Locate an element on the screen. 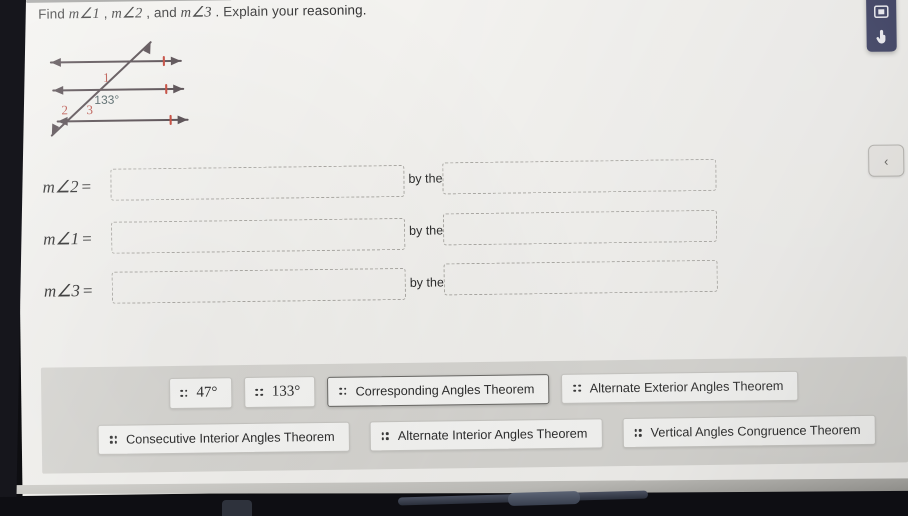  answer-tile-label: 47° is located at coordinates (207, 392).